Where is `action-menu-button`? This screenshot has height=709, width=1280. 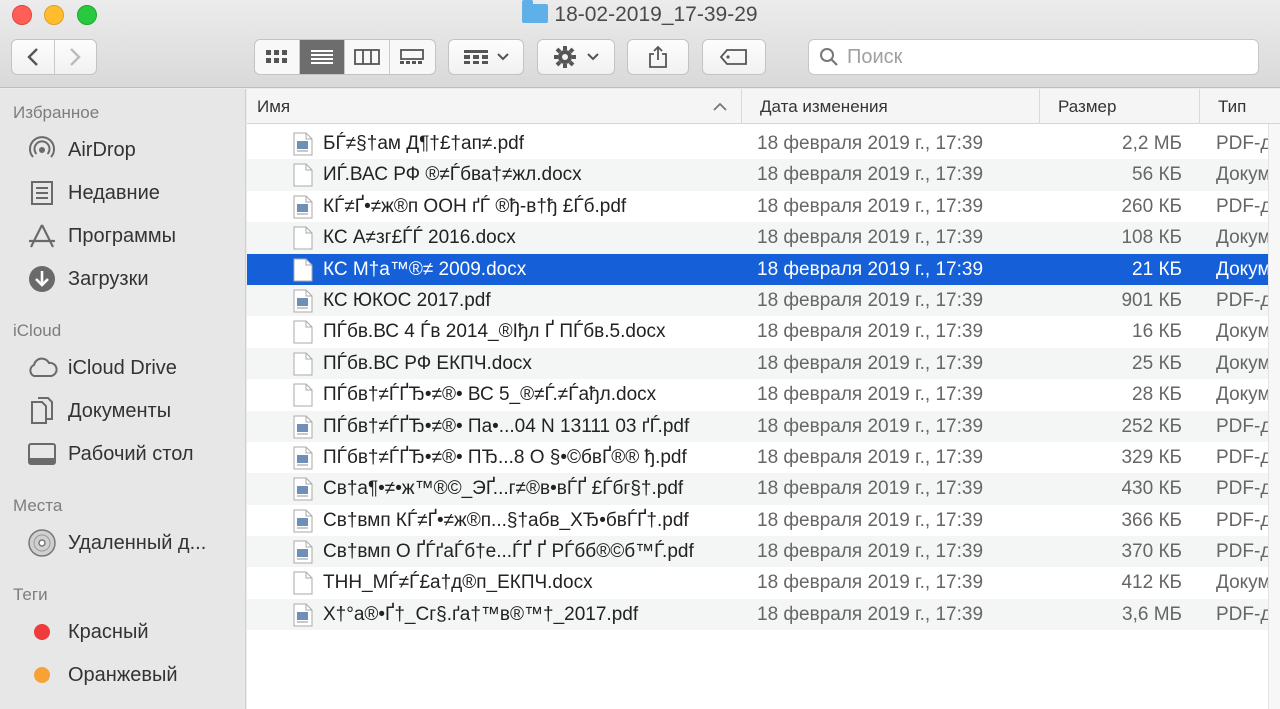
action-menu-button is located at coordinates (576, 57).